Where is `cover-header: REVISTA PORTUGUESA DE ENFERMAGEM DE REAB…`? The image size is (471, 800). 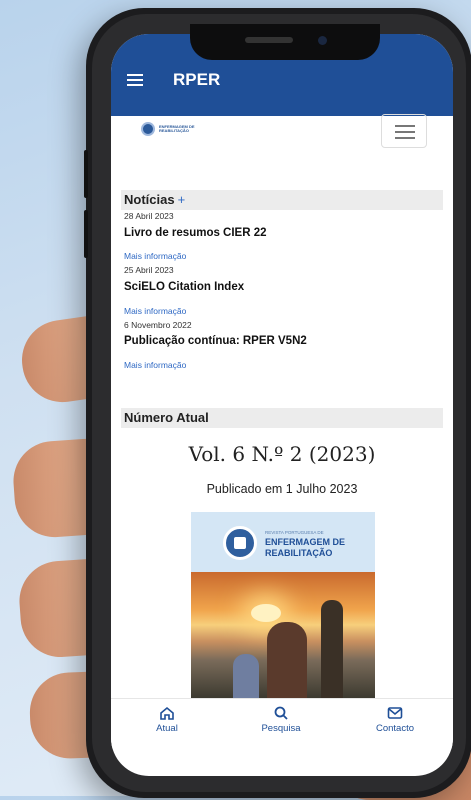 cover-header: REVISTA PORTUGUESA DE ENFERMAGEM DE REAB… is located at coordinates (283, 542).